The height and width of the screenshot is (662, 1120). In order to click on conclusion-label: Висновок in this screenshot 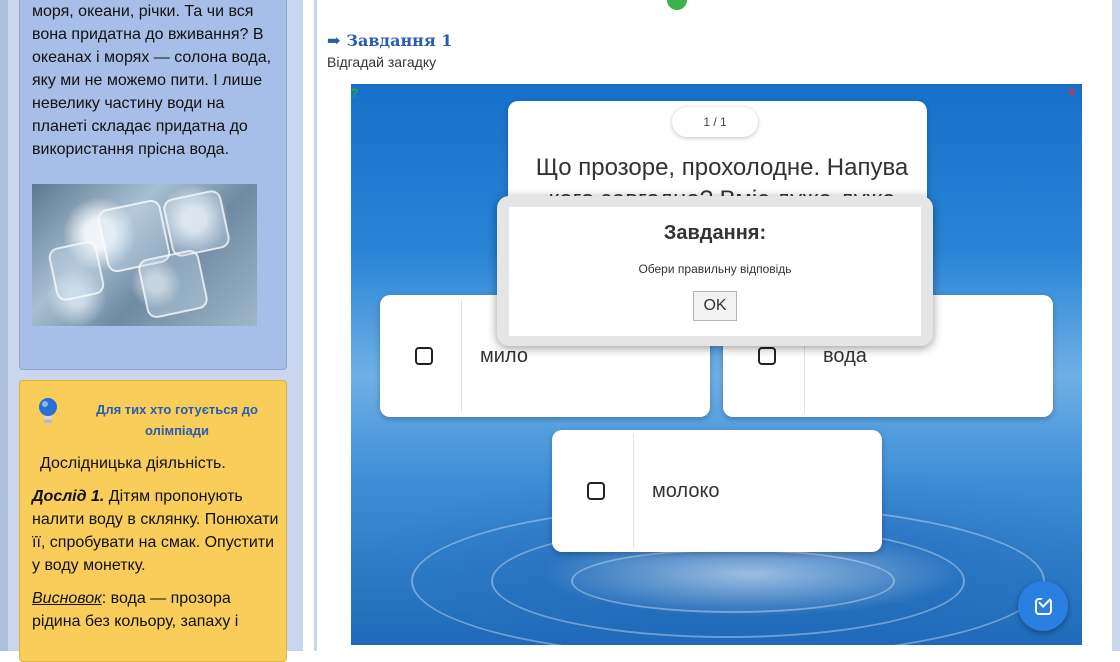, I will do `click(67, 598)`.